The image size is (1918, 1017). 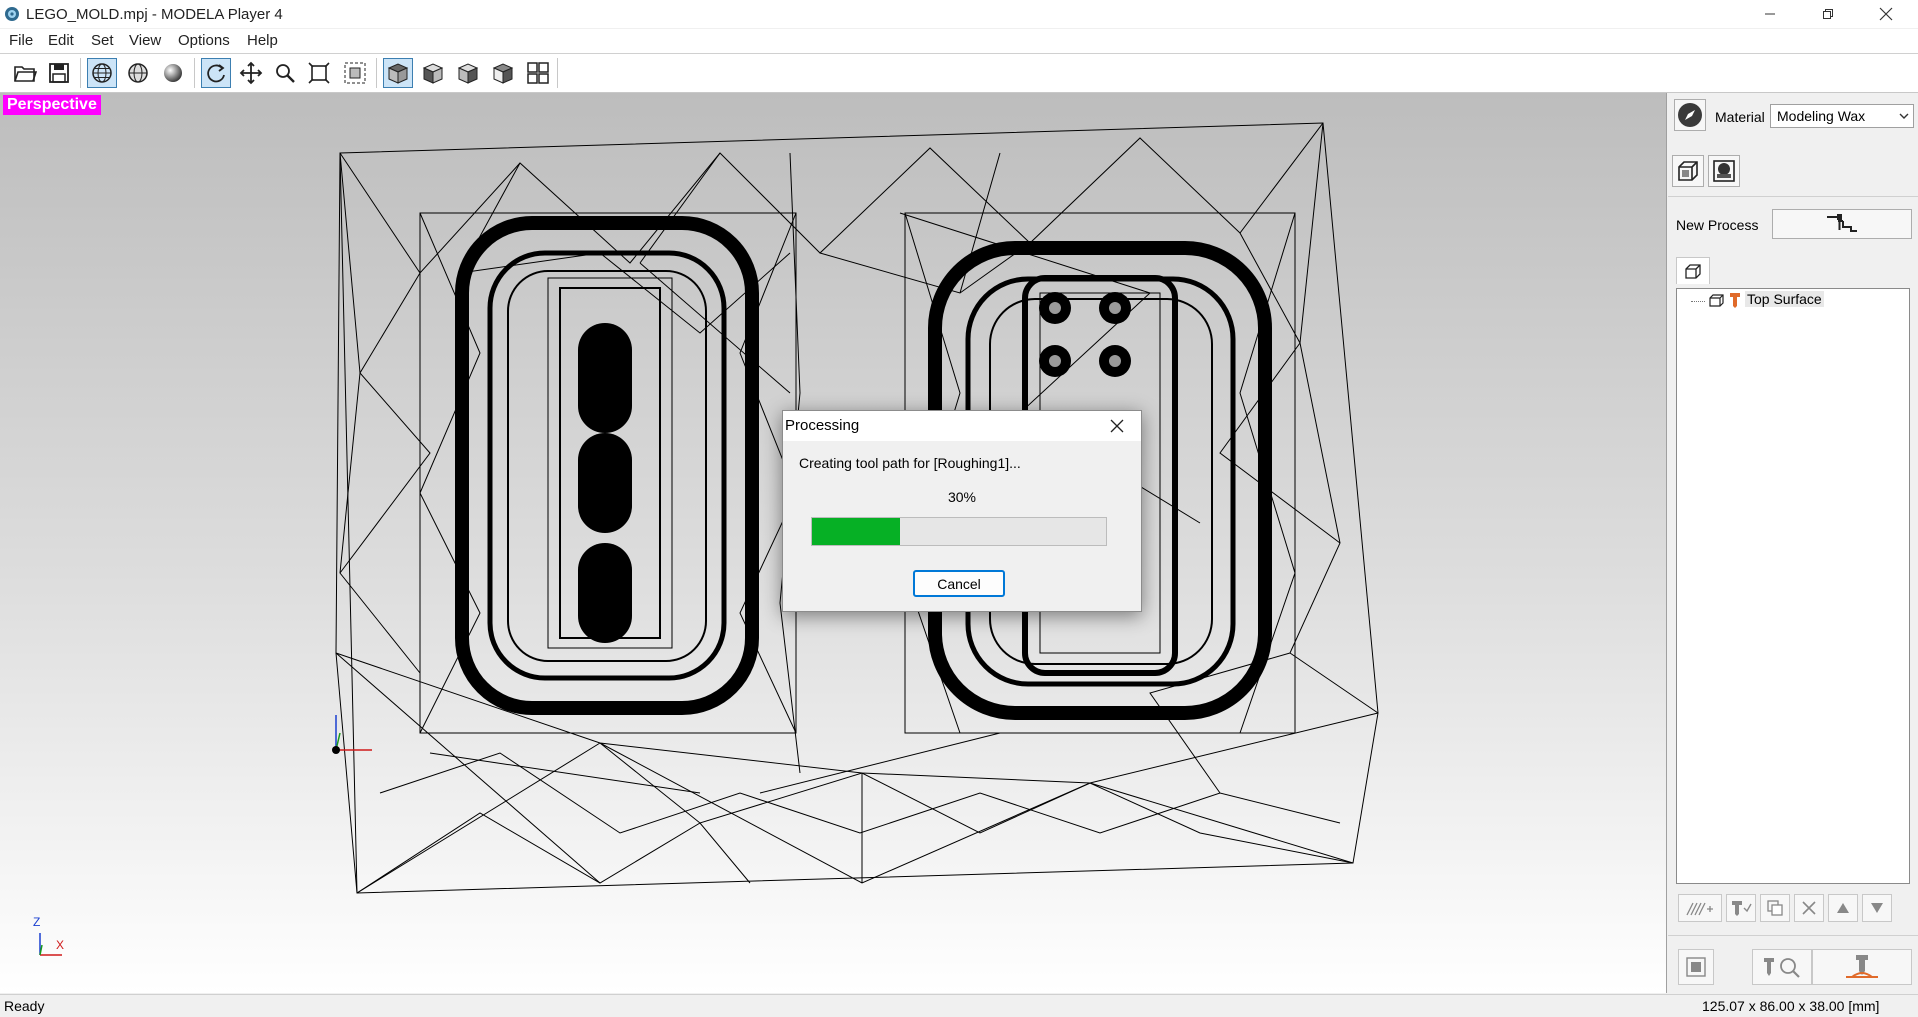 I want to click on view-top-cube-icon, so click(x=398, y=73).